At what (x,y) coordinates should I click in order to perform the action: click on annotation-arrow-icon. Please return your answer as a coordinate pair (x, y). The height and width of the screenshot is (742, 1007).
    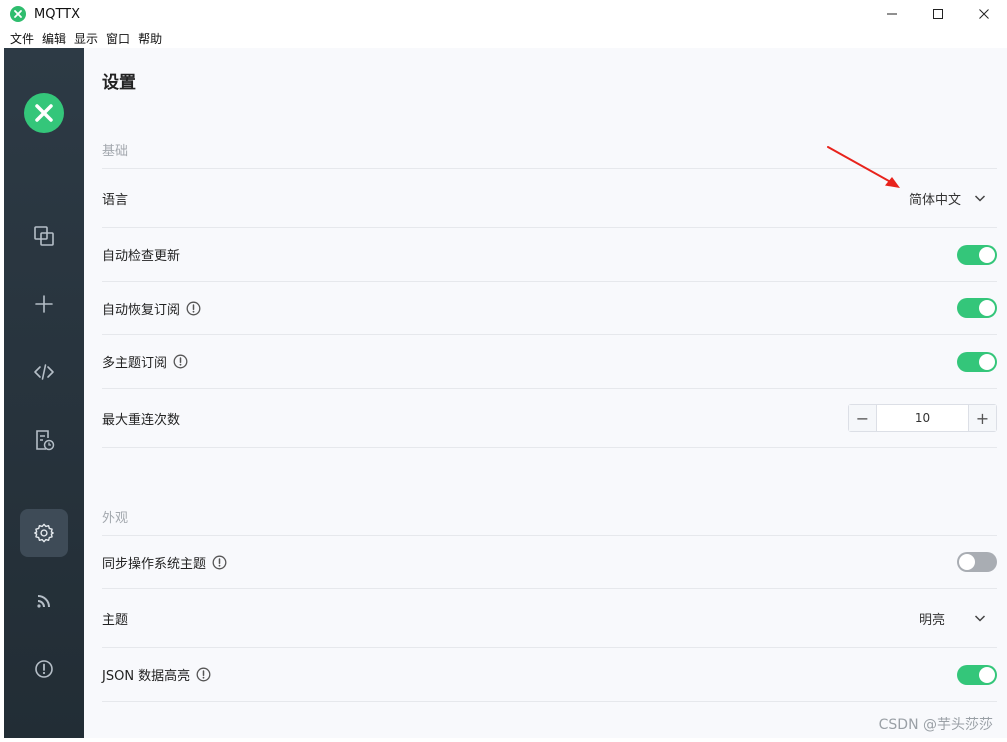
    Looking at the image, I should click on (863, 167).